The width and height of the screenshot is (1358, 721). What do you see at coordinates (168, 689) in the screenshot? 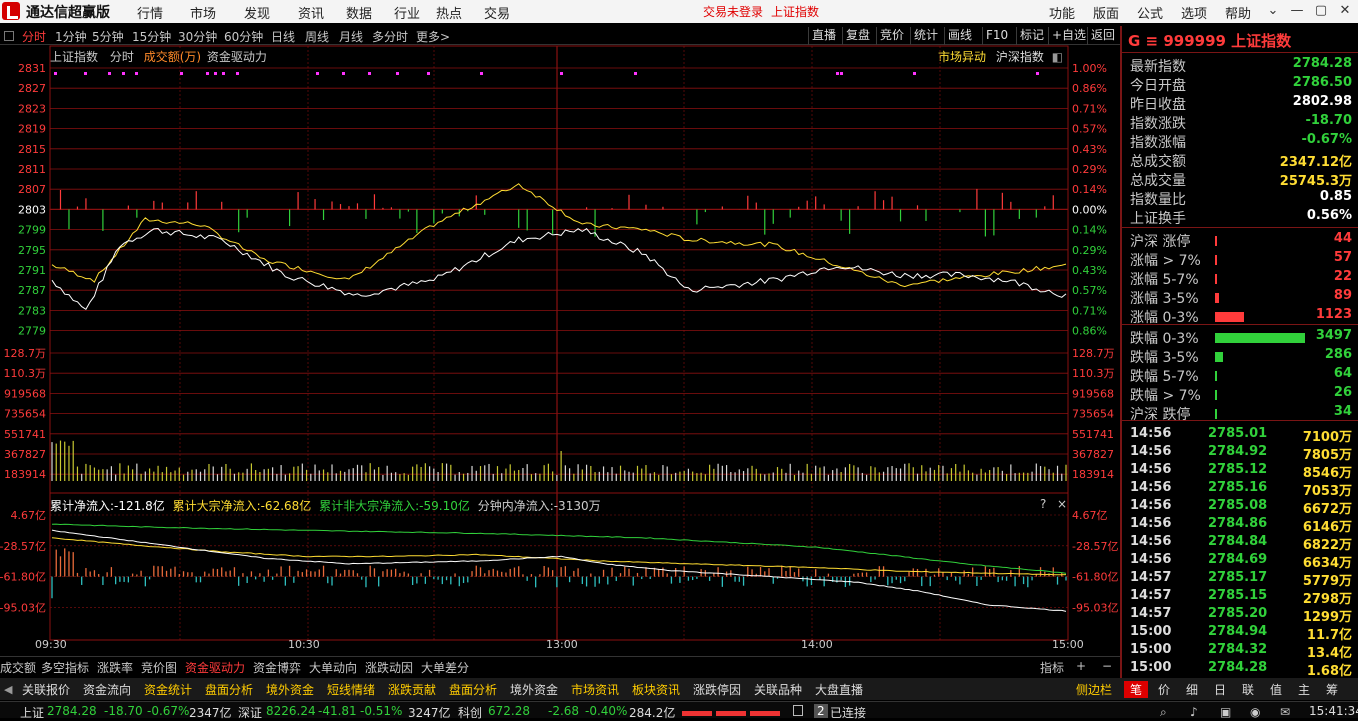
I see `info-tab: 资金统计` at bounding box center [168, 689].